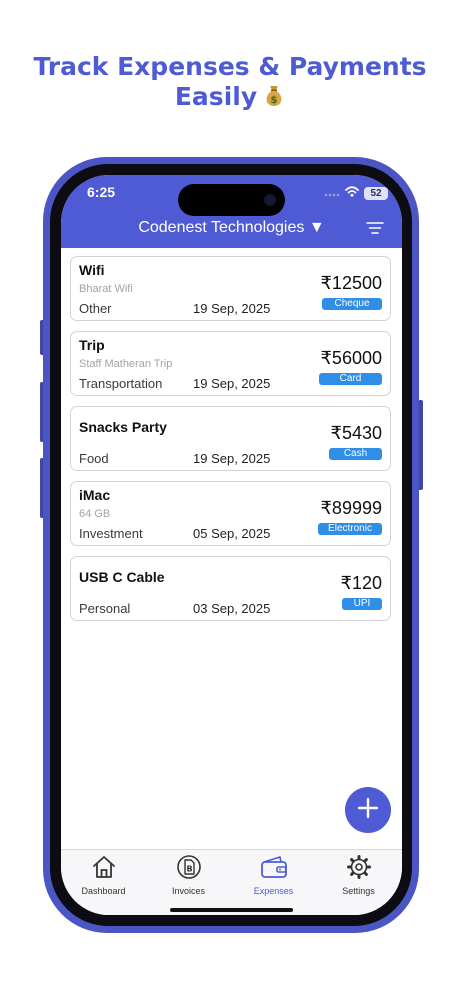  I want to click on bottom-tab-bar: Dashboard B Invoices Expenses Settings, so click(231, 882).